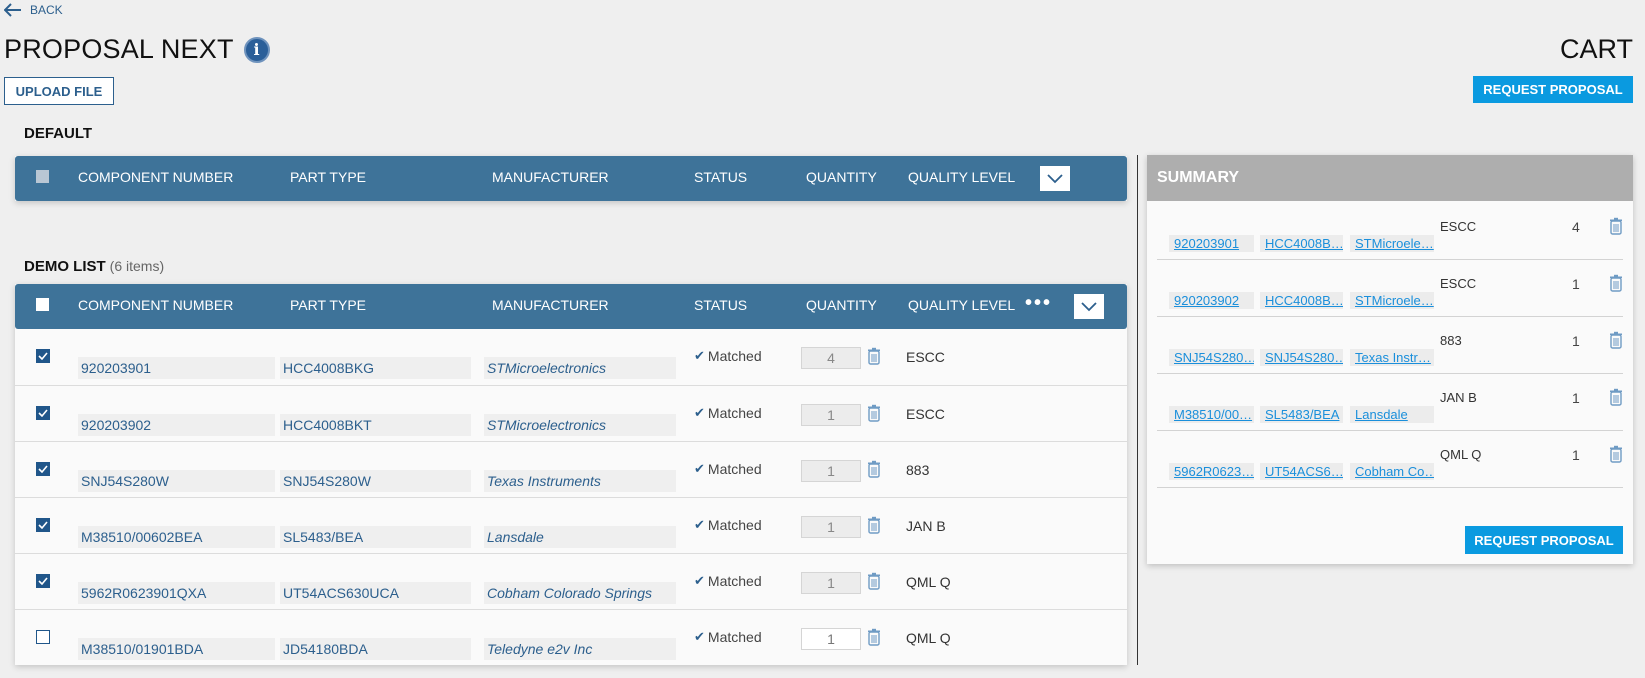  What do you see at coordinates (925, 357) in the screenshot?
I see `quality-level-cell: ESCC` at bounding box center [925, 357].